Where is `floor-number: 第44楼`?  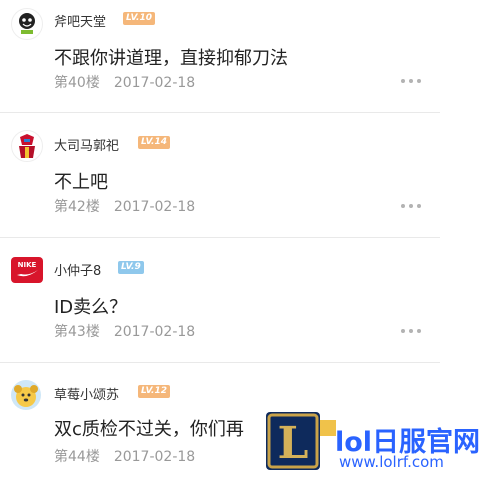 floor-number: 第44楼 is located at coordinates (77, 457).